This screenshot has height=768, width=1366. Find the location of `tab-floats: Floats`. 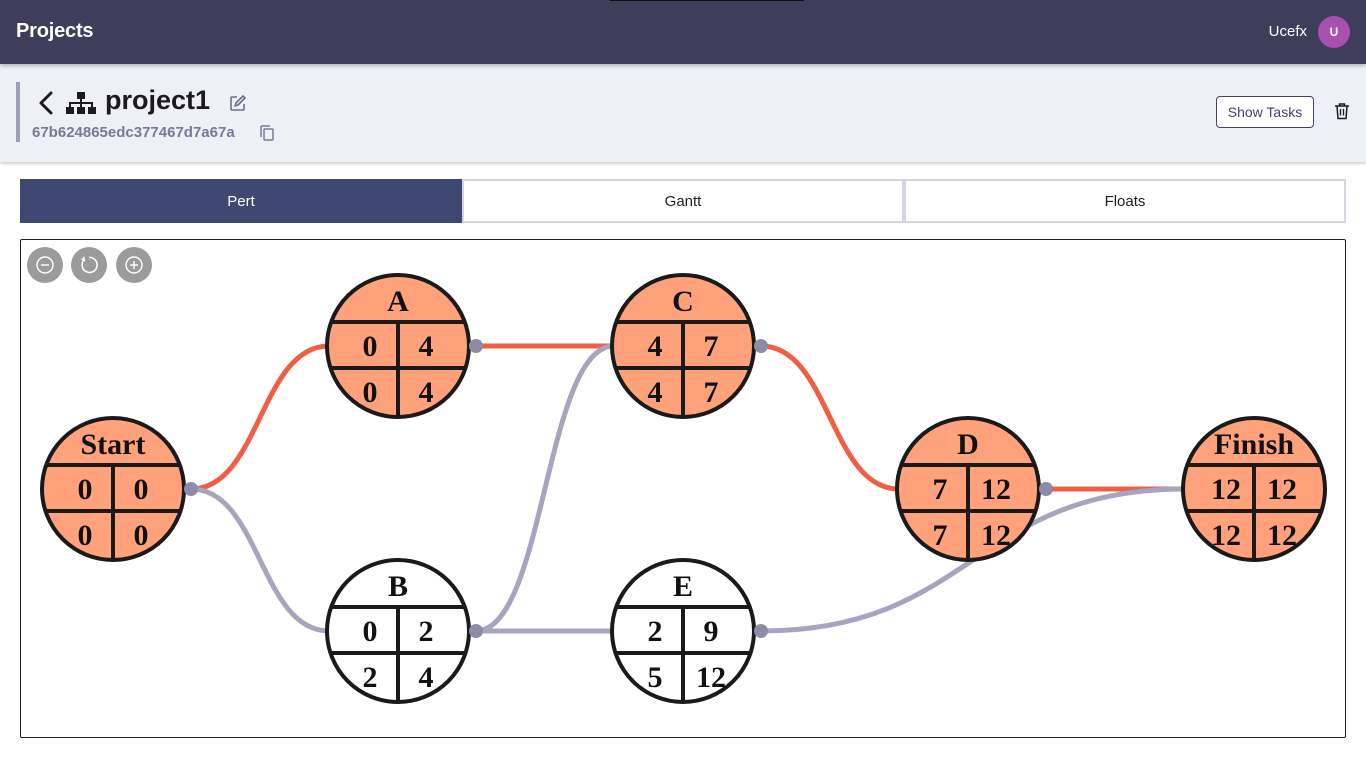

tab-floats: Floats is located at coordinates (1125, 201).